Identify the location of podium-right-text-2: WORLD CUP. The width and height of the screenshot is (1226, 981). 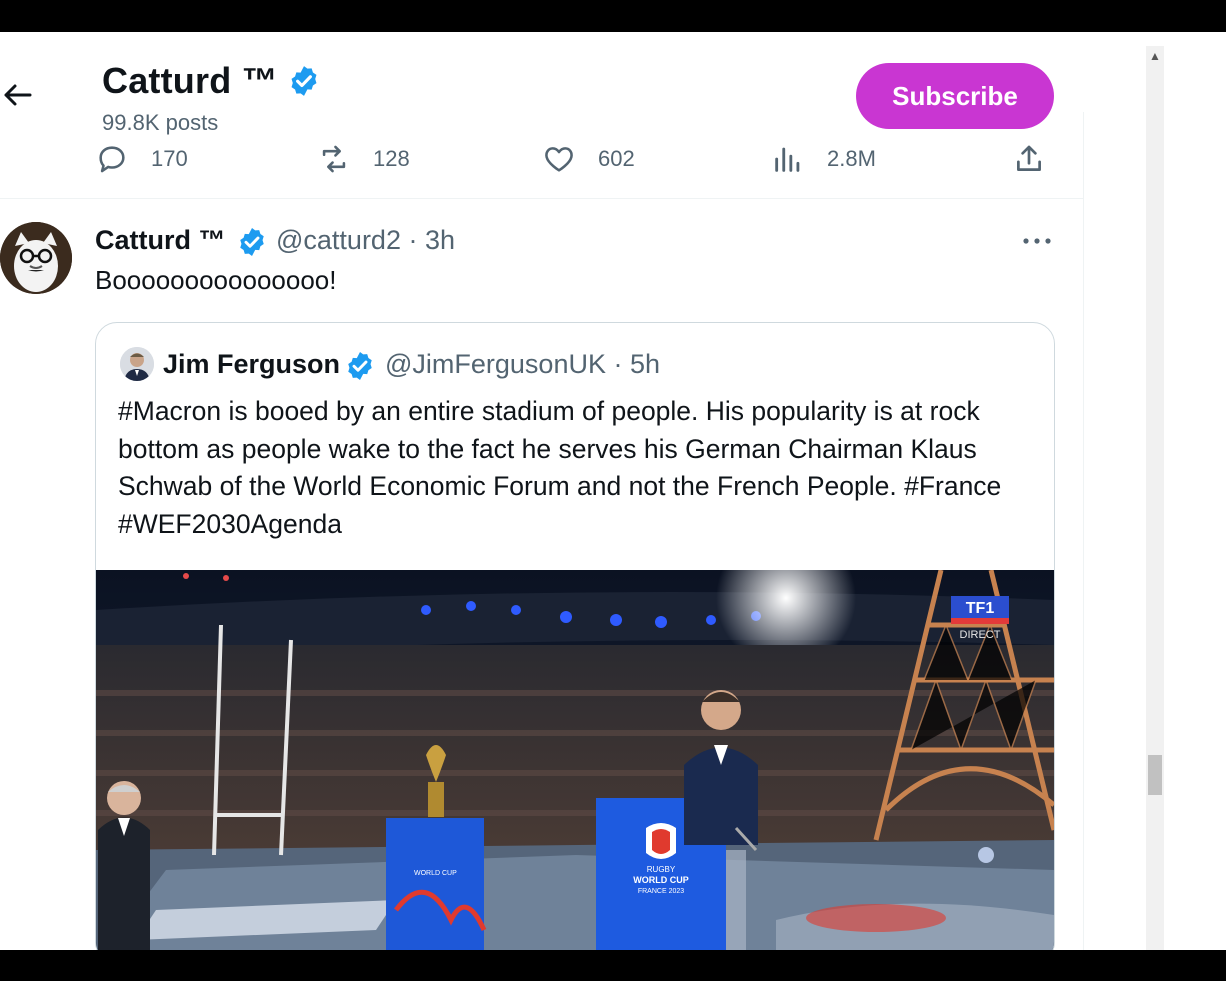
(661, 880).